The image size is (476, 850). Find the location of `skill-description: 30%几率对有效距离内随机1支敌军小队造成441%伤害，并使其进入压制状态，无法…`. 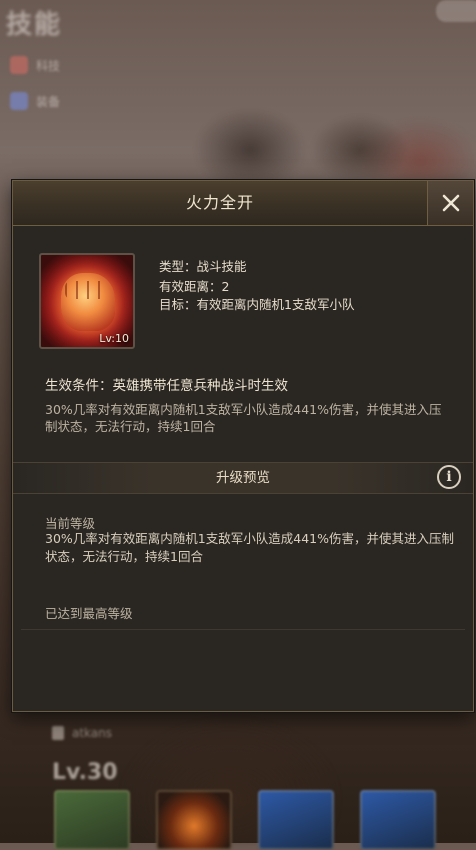

skill-description: 30%几率对有效距离内随机1支敌军小队造成441%伤害，并使其进入压制状态，无法… is located at coordinates (243, 418).